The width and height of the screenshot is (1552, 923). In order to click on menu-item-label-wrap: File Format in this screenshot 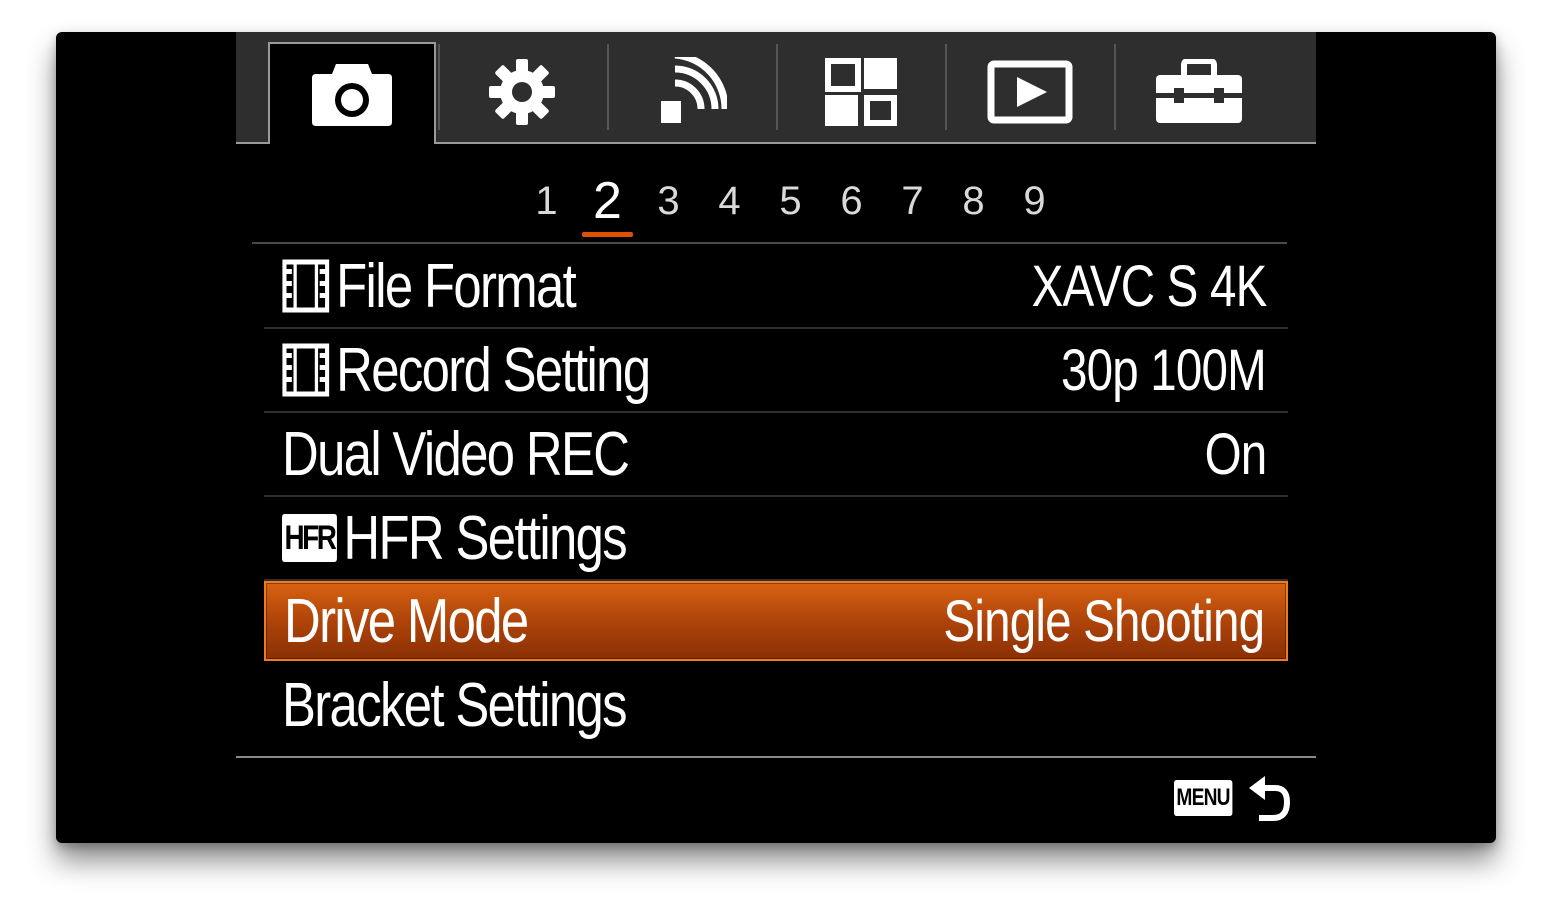, I will do `click(429, 286)`.